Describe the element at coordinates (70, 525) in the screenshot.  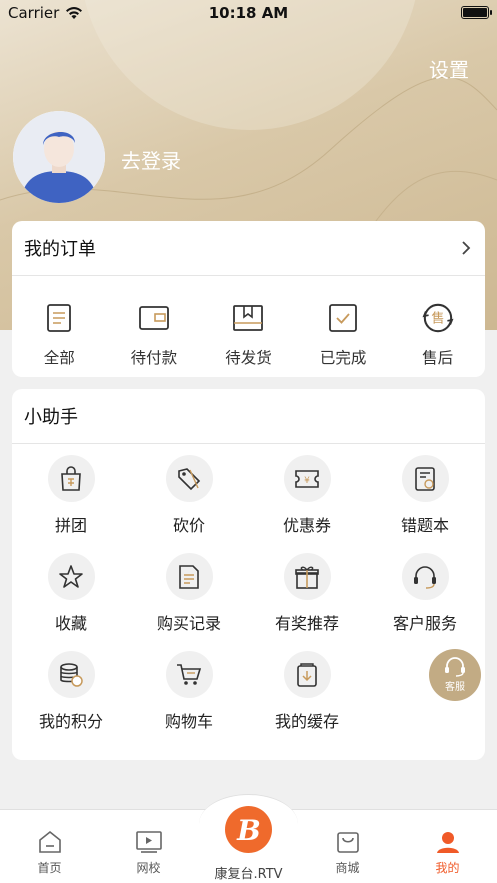
I see `helper-label: 拼团` at that location.